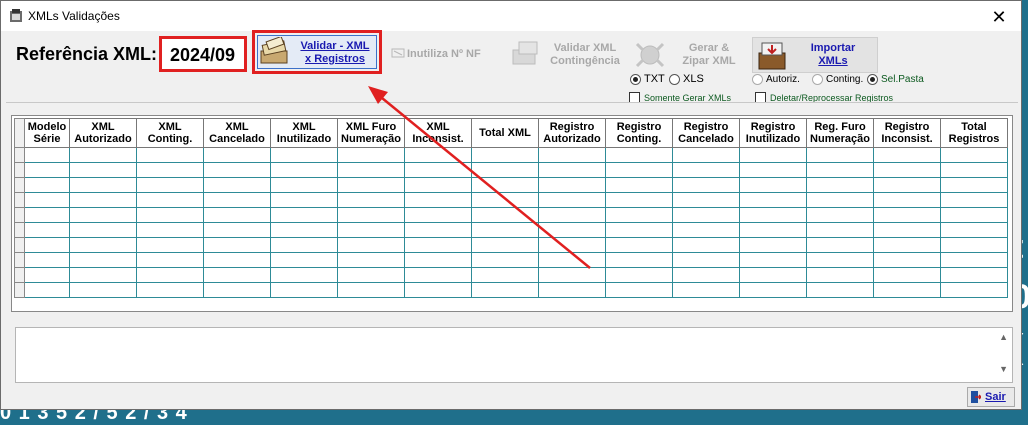 The height and width of the screenshot is (425, 1028). Describe the element at coordinates (505, 133) in the screenshot. I see `column-header: Total XML` at that location.